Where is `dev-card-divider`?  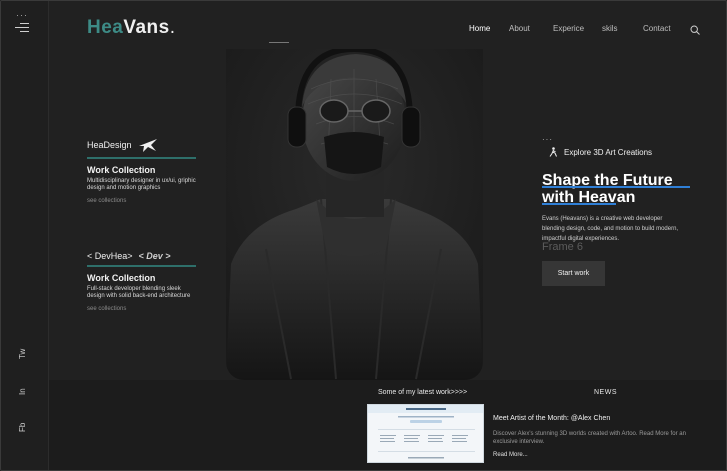
dev-card-divider is located at coordinates (141, 266).